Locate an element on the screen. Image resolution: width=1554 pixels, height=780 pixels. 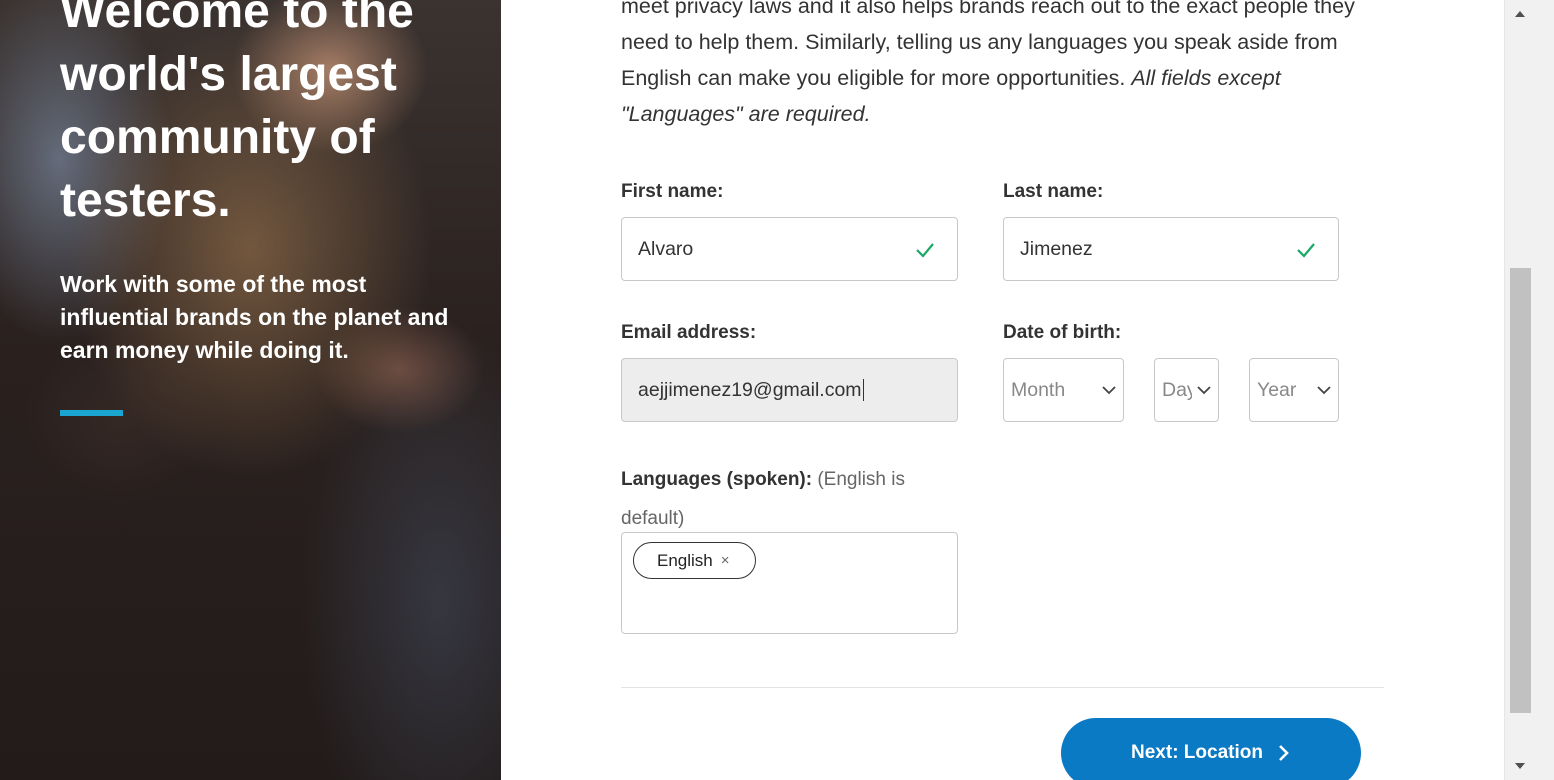
dob-month-select: Month is located at coordinates (1063, 390).